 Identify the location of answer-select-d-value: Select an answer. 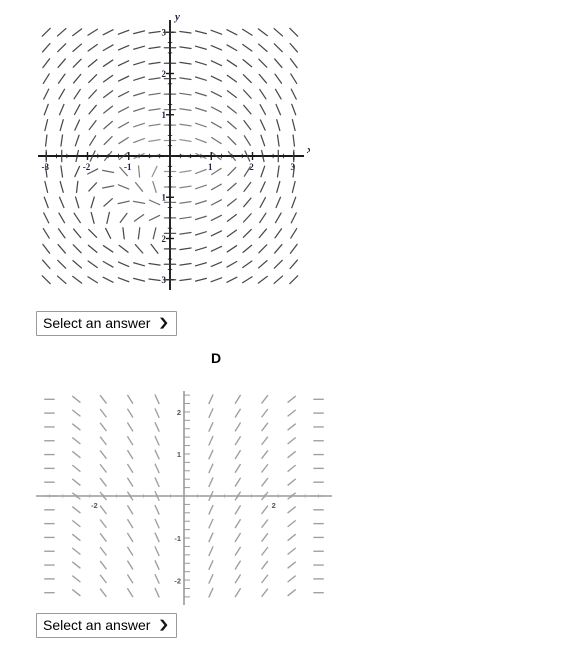
(97, 625).